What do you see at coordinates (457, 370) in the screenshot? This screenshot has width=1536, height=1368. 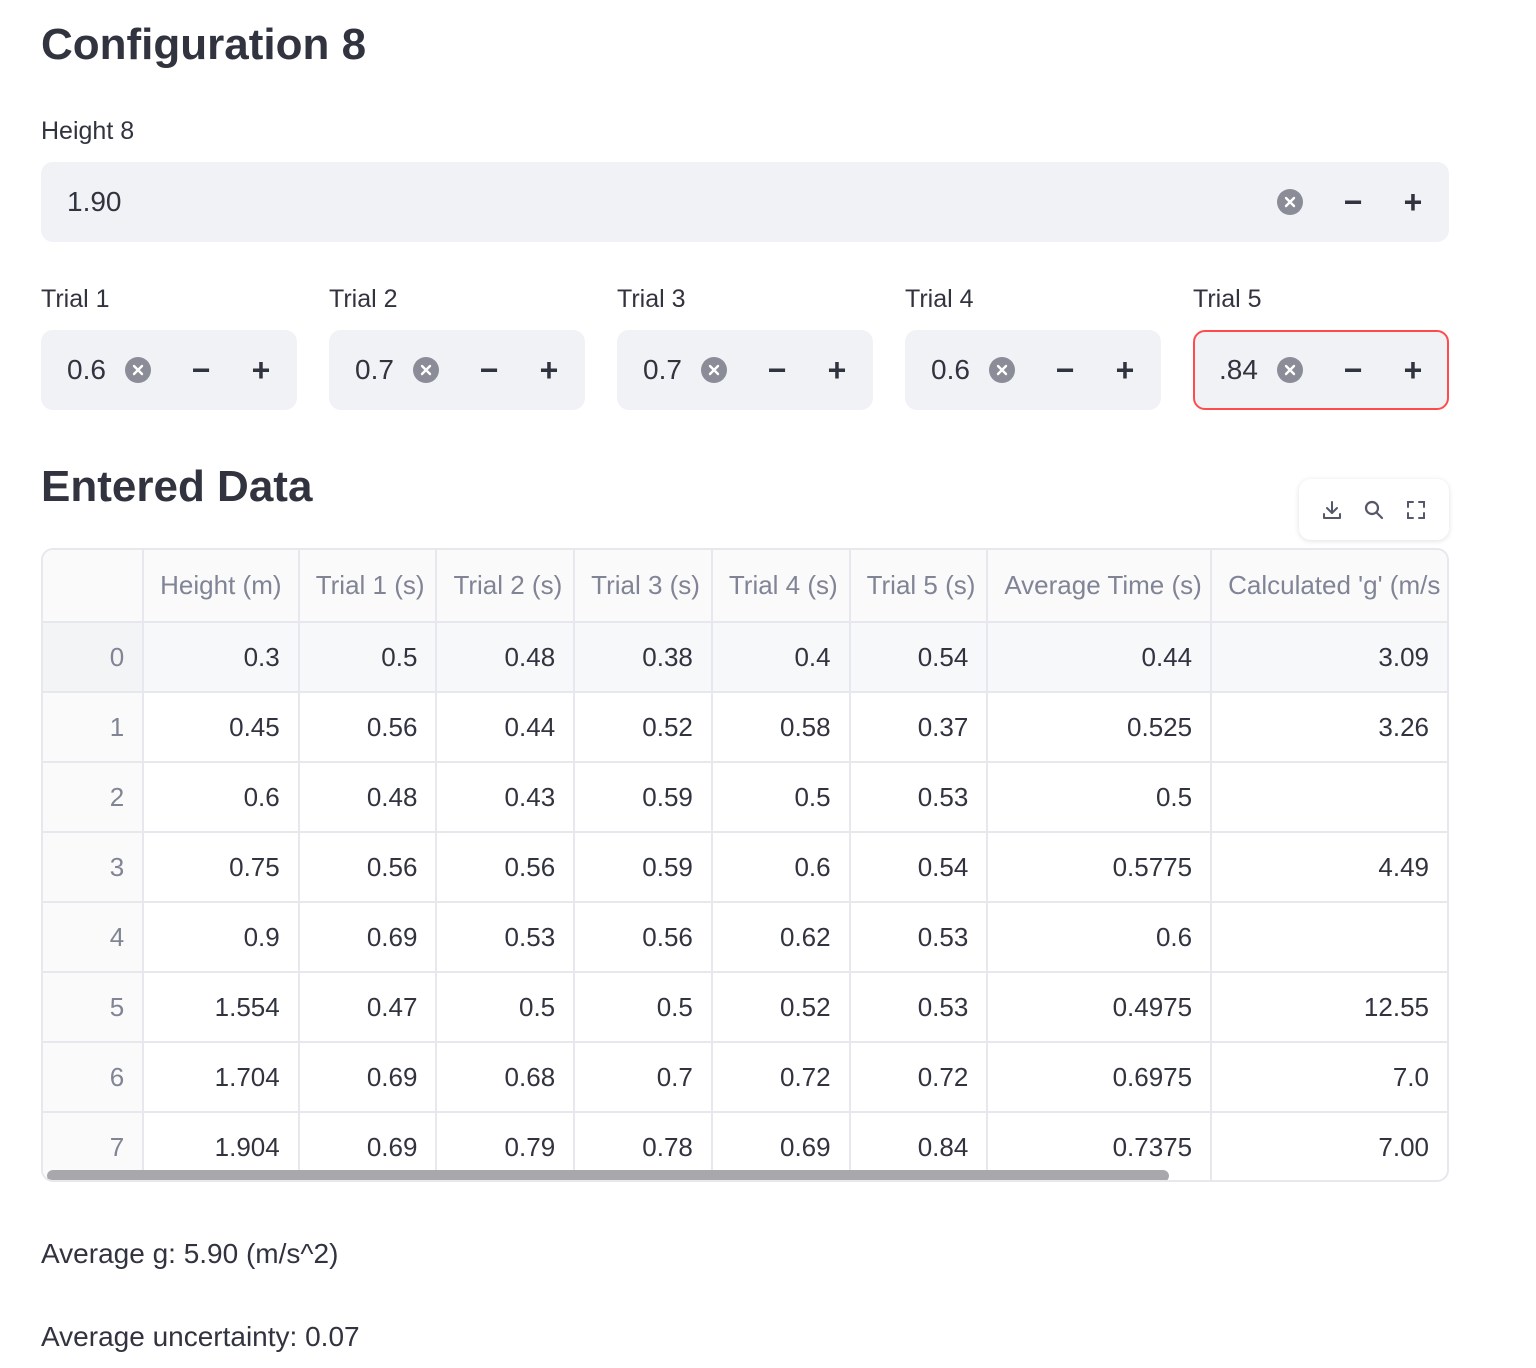 I see `trial-2-input: 0.7 − +` at bounding box center [457, 370].